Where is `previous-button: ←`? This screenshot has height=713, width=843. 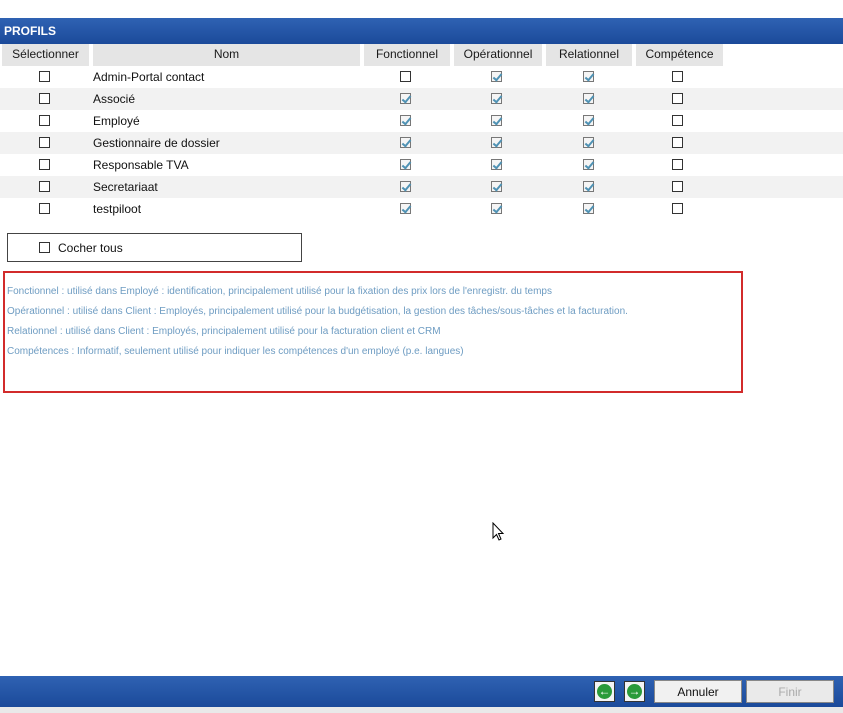 previous-button: ← is located at coordinates (604, 691).